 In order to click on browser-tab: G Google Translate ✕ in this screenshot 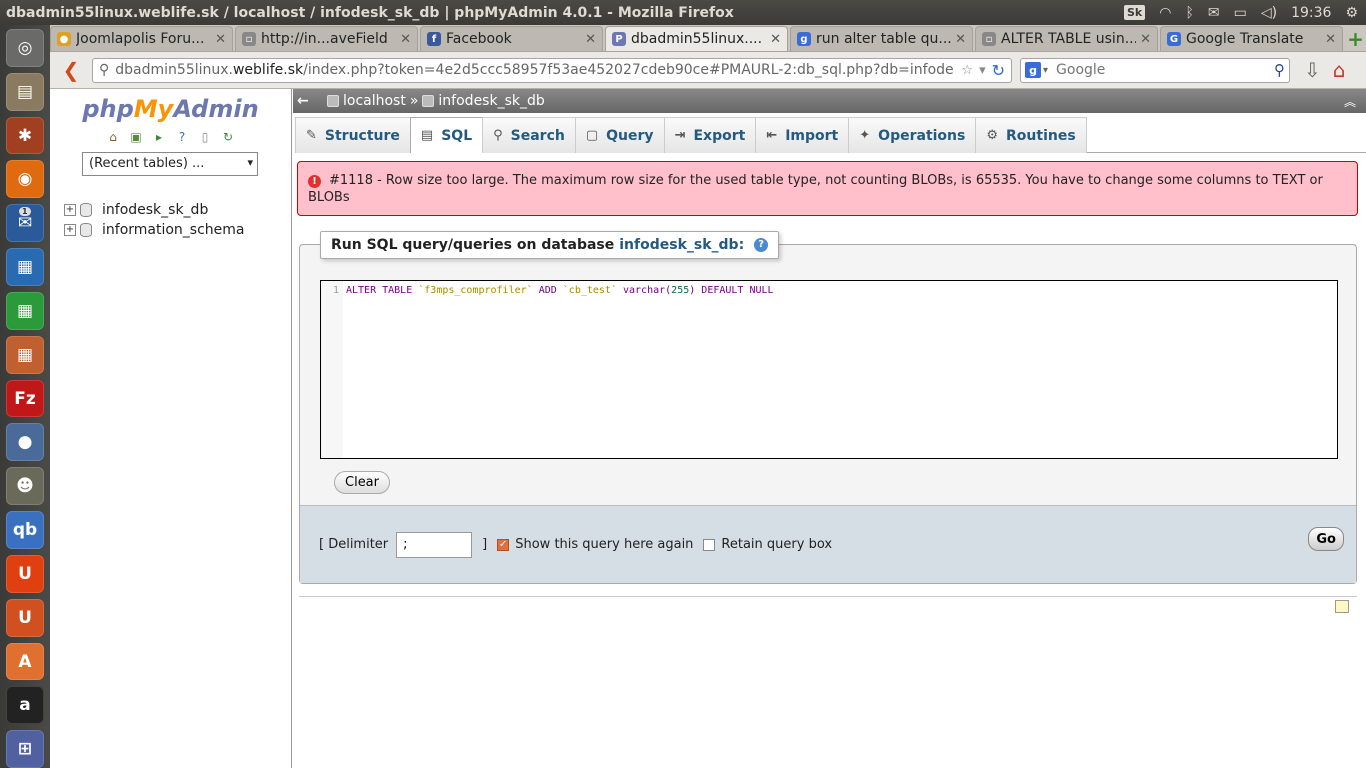, I will do `click(1251, 38)`.